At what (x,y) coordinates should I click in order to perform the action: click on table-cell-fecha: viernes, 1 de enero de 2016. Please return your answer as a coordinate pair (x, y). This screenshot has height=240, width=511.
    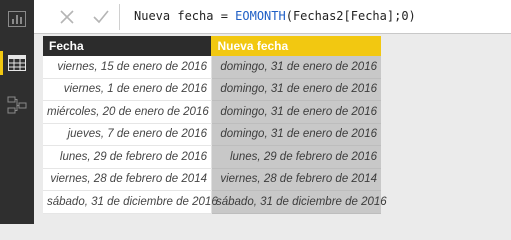
    Looking at the image, I should click on (127, 89).